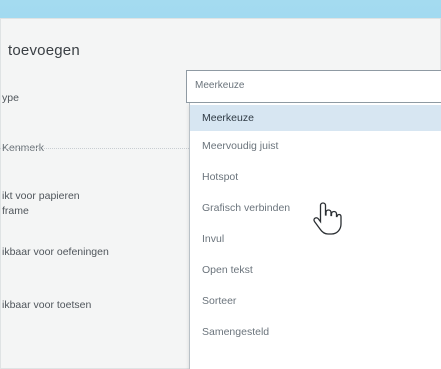 This screenshot has height=369, width=441. I want to click on option-hotspot: Hotspot, so click(315, 177).